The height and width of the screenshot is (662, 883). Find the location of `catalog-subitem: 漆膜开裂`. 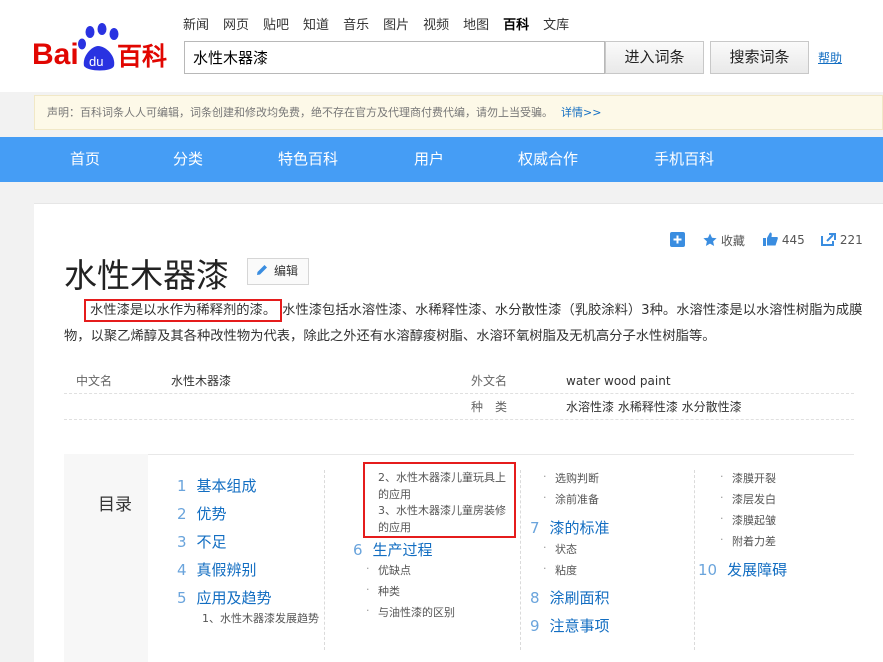

catalog-subitem: 漆膜开裂 is located at coordinates (748, 478).